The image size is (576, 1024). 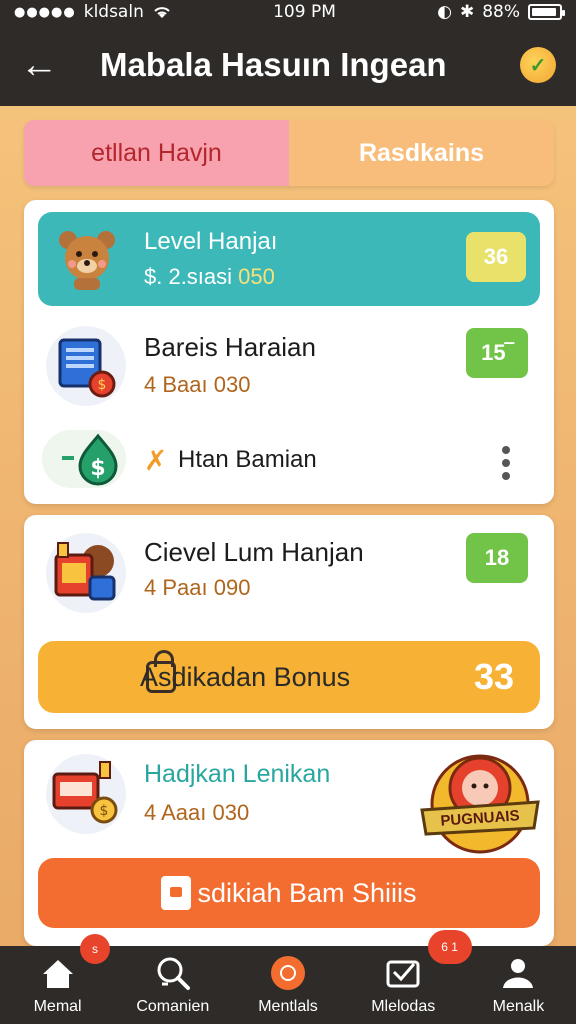 What do you see at coordinates (211, 241) in the screenshot?
I see `level-title: Level Hanjaı` at bounding box center [211, 241].